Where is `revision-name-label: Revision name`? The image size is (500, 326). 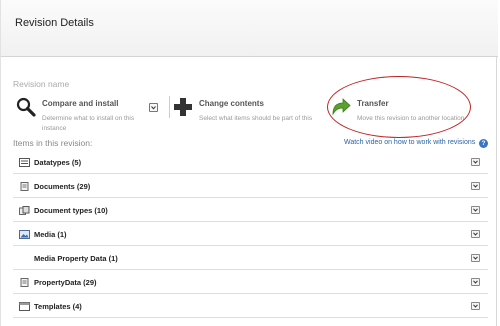 revision-name-label: Revision name is located at coordinates (41, 84).